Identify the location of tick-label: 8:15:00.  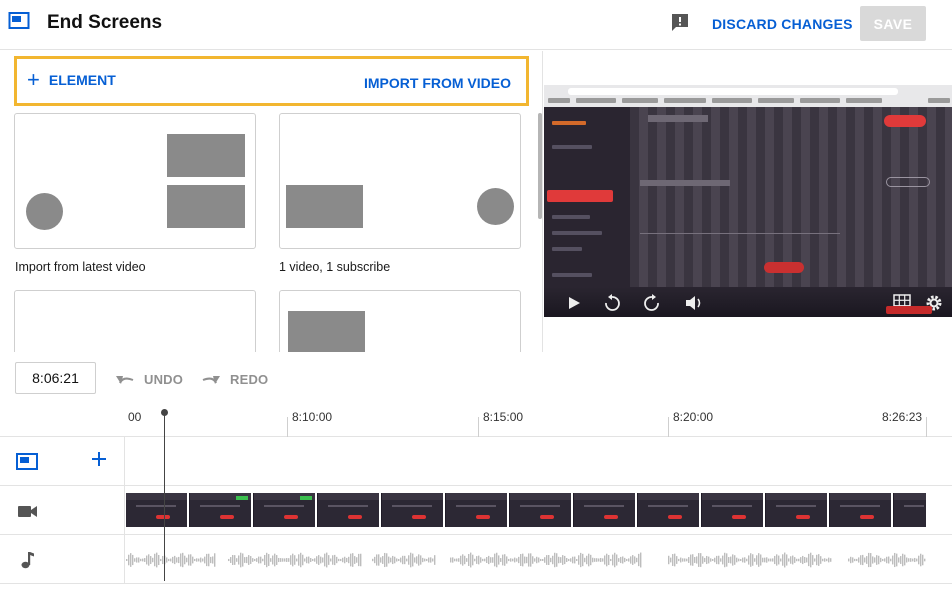
(503, 417).